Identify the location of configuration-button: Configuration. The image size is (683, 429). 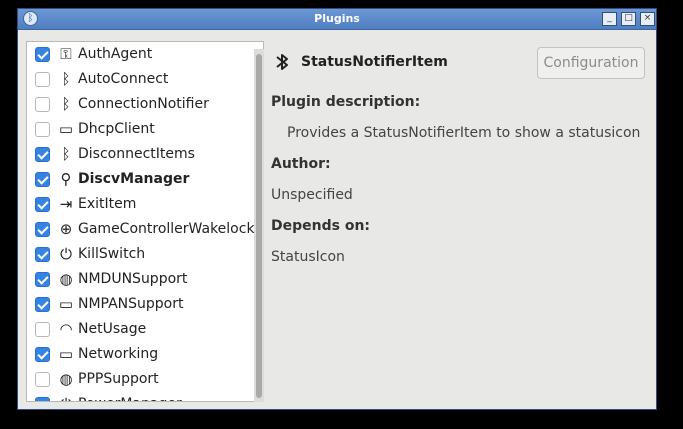
(591, 63).